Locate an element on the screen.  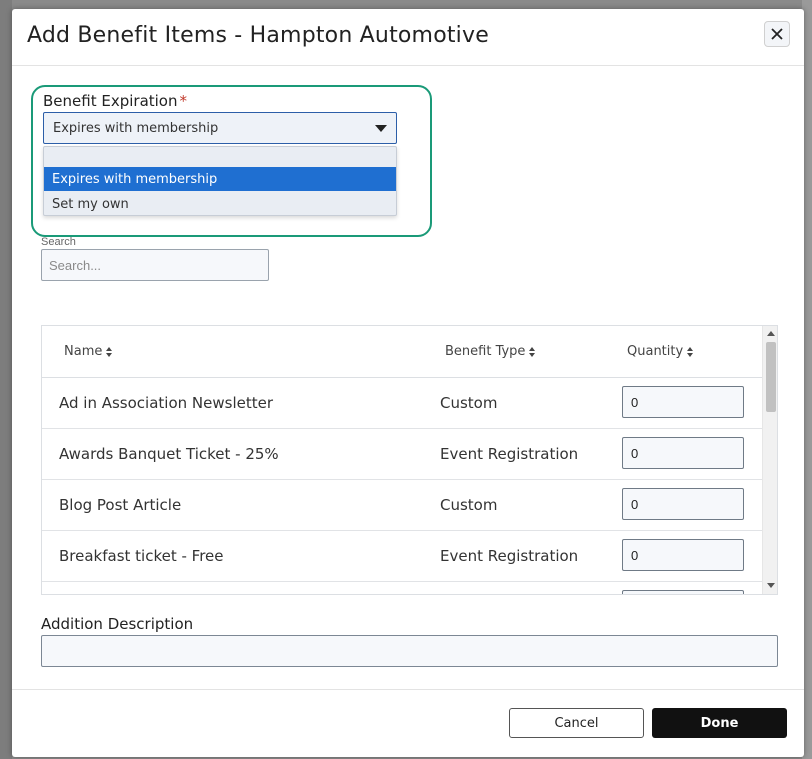
scroll-down-icon is located at coordinates (771, 585).